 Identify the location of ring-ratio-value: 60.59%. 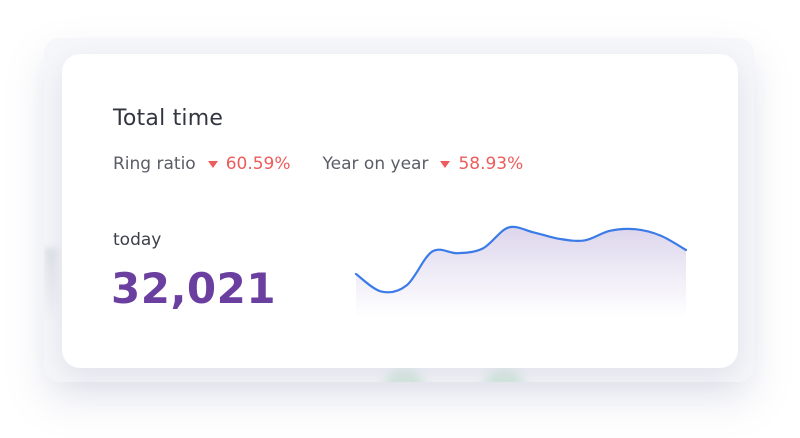
(258, 164).